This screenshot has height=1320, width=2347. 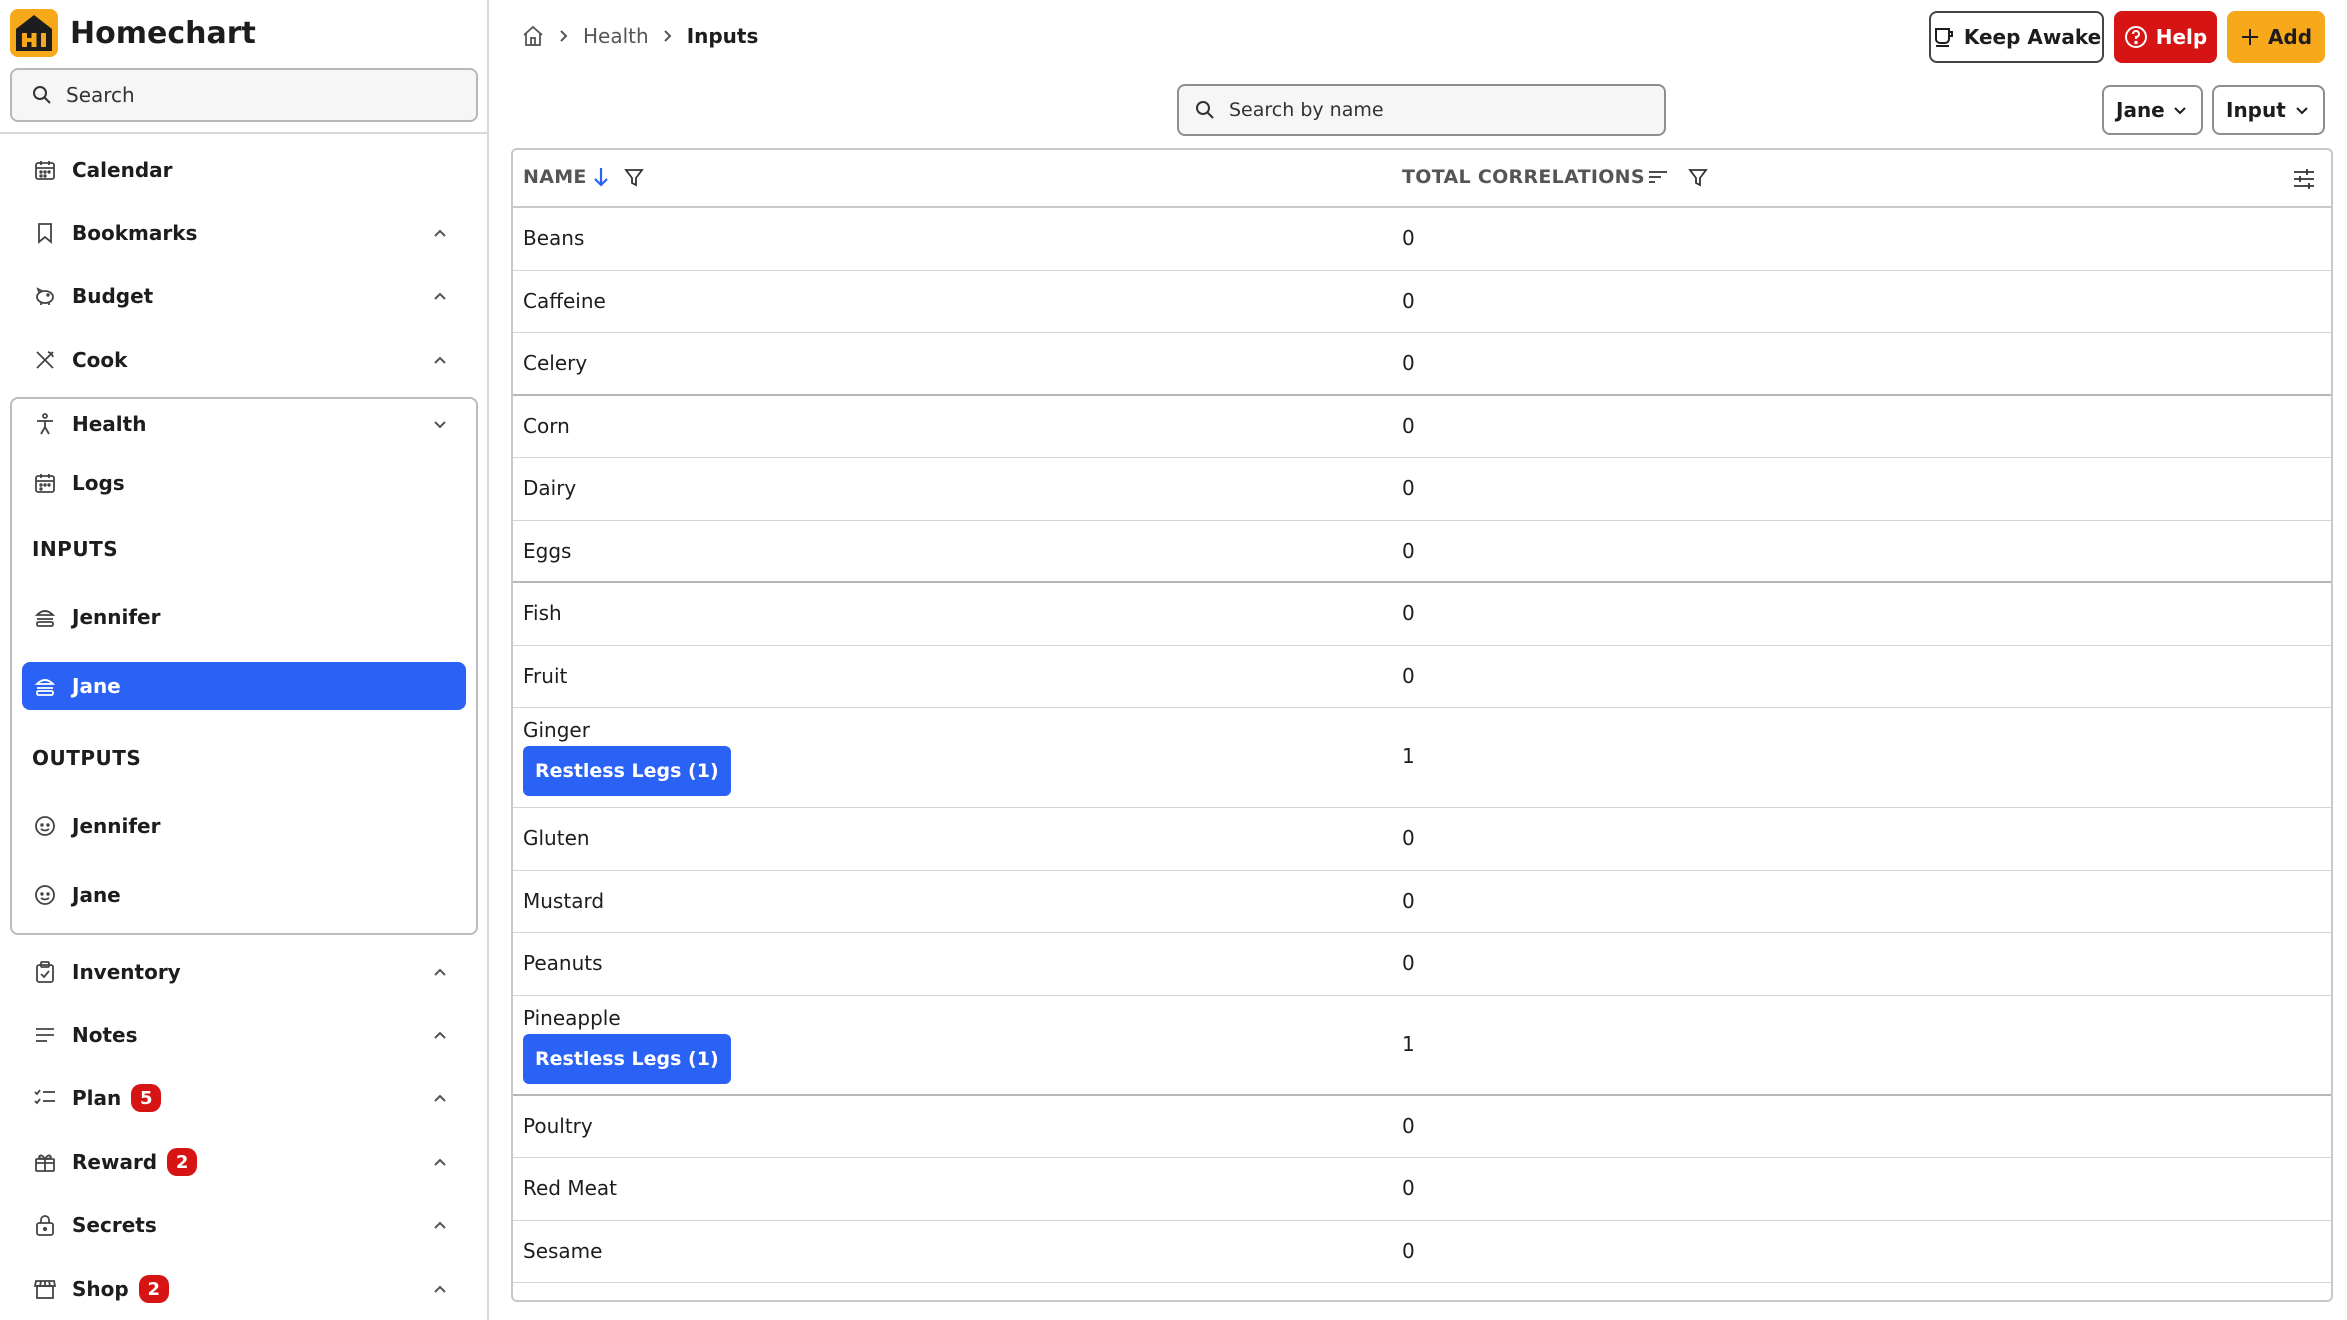 I want to click on shop-count-badge: 2, so click(x=153, y=1289).